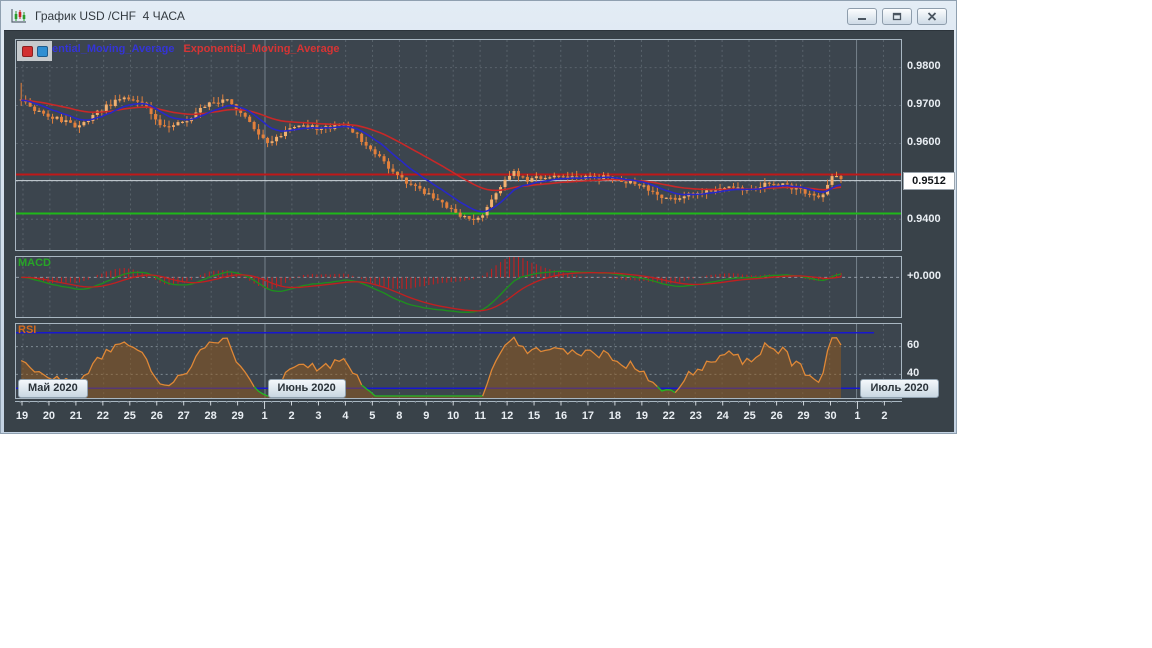 The image size is (1152, 648). I want to click on macd-indicator-panel, so click(458, 287).